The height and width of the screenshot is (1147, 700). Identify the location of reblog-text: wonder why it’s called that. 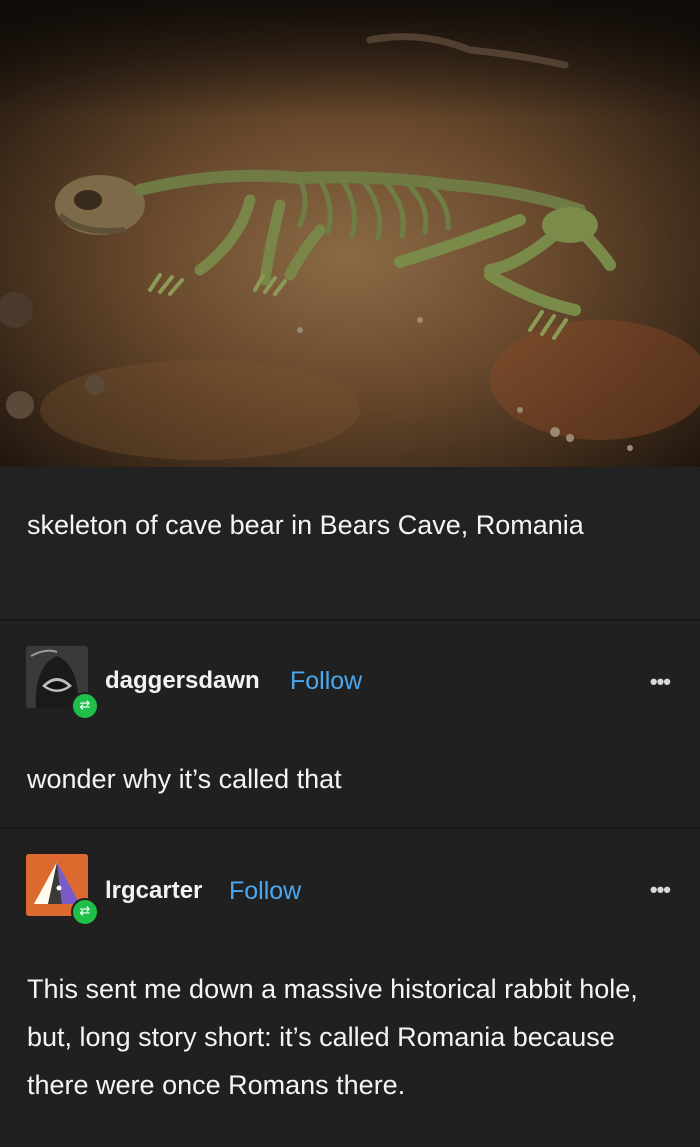
(184, 779).